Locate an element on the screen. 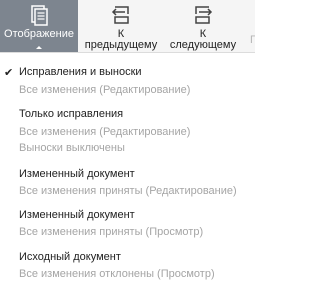 The image size is (320, 289). chevron-up-icon is located at coordinates (39, 47).